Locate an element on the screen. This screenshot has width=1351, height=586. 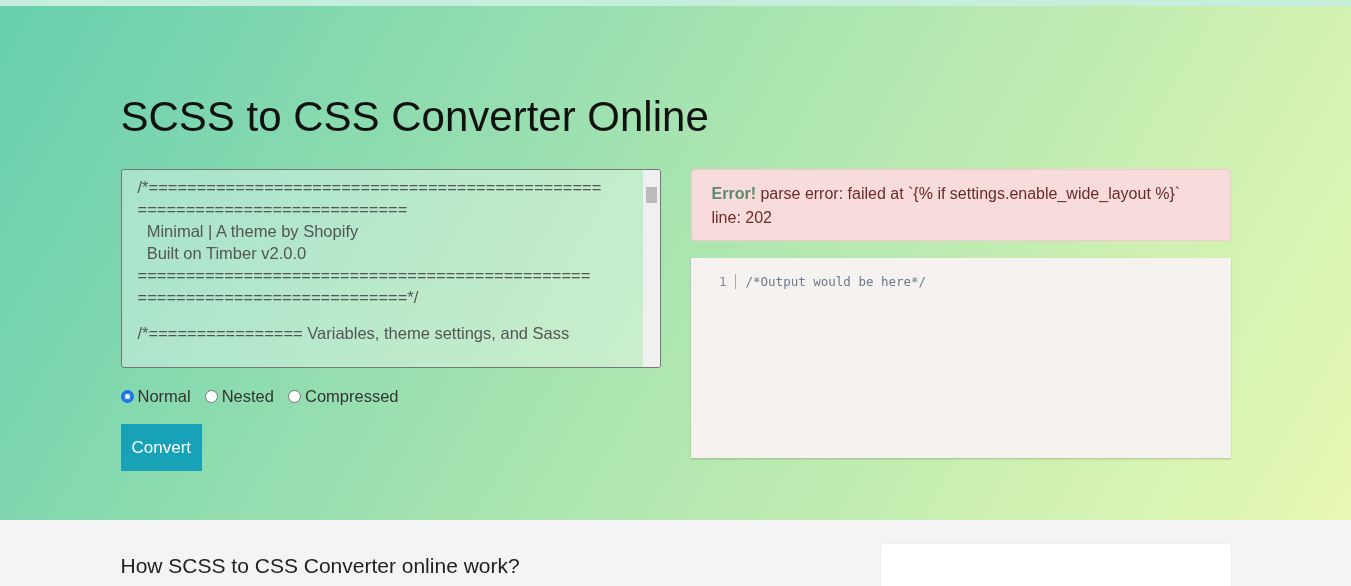
code-input-field: /*=============================================== ============================ Minimal | A theme by Shopify Built on Timber v2.0.0 =============================================== ============================*/ /*================ Variables, theme settings, and Sass is located at coordinates (390, 268).